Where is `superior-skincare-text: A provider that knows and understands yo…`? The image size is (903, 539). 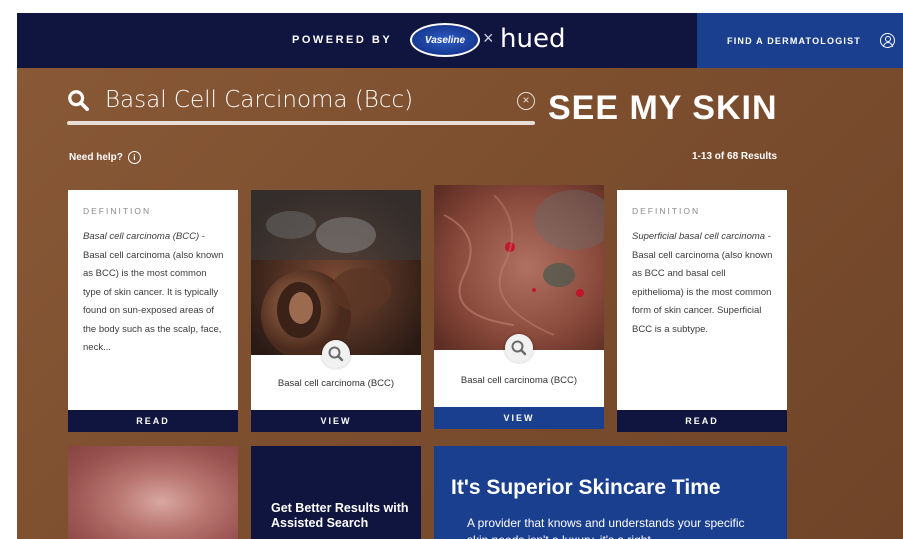 superior-skincare-text: A provider that knows and understands yo… is located at coordinates (606, 527).